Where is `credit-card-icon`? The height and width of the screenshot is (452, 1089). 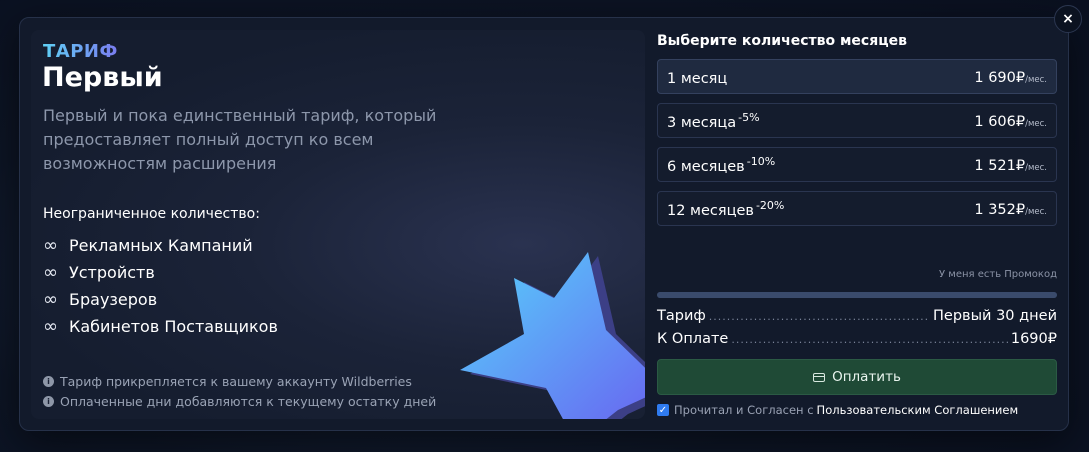
credit-card-icon is located at coordinates (819, 377).